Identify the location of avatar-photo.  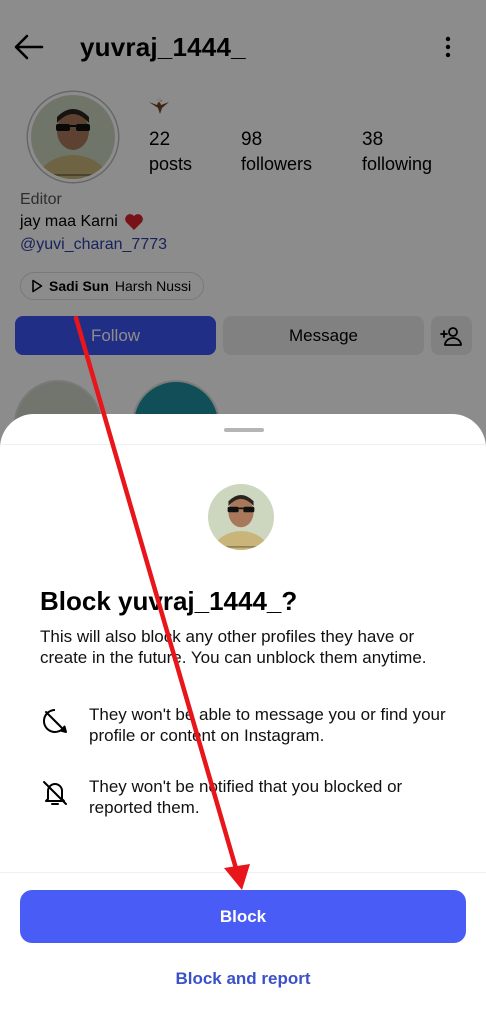
(241, 517).